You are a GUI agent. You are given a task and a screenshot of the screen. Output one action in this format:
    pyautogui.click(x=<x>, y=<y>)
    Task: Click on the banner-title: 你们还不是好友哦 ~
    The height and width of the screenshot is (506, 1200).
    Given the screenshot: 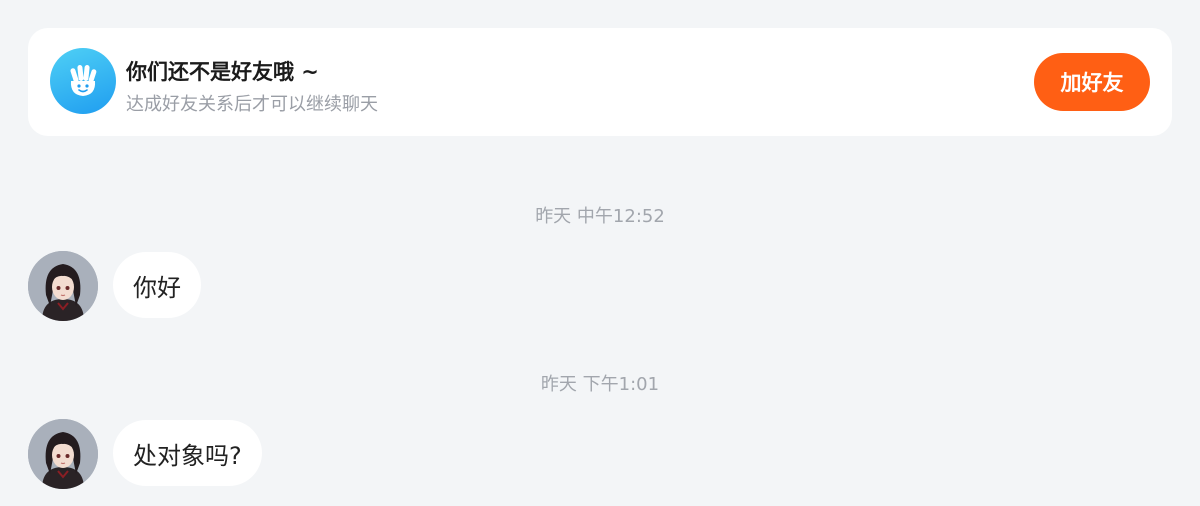 What is the action you would take?
    pyautogui.click(x=222, y=72)
    